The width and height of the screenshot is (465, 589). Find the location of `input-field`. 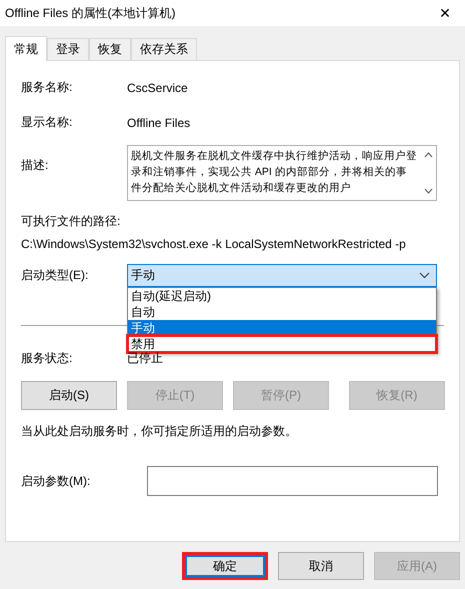

input-field is located at coordinates (292, 481).